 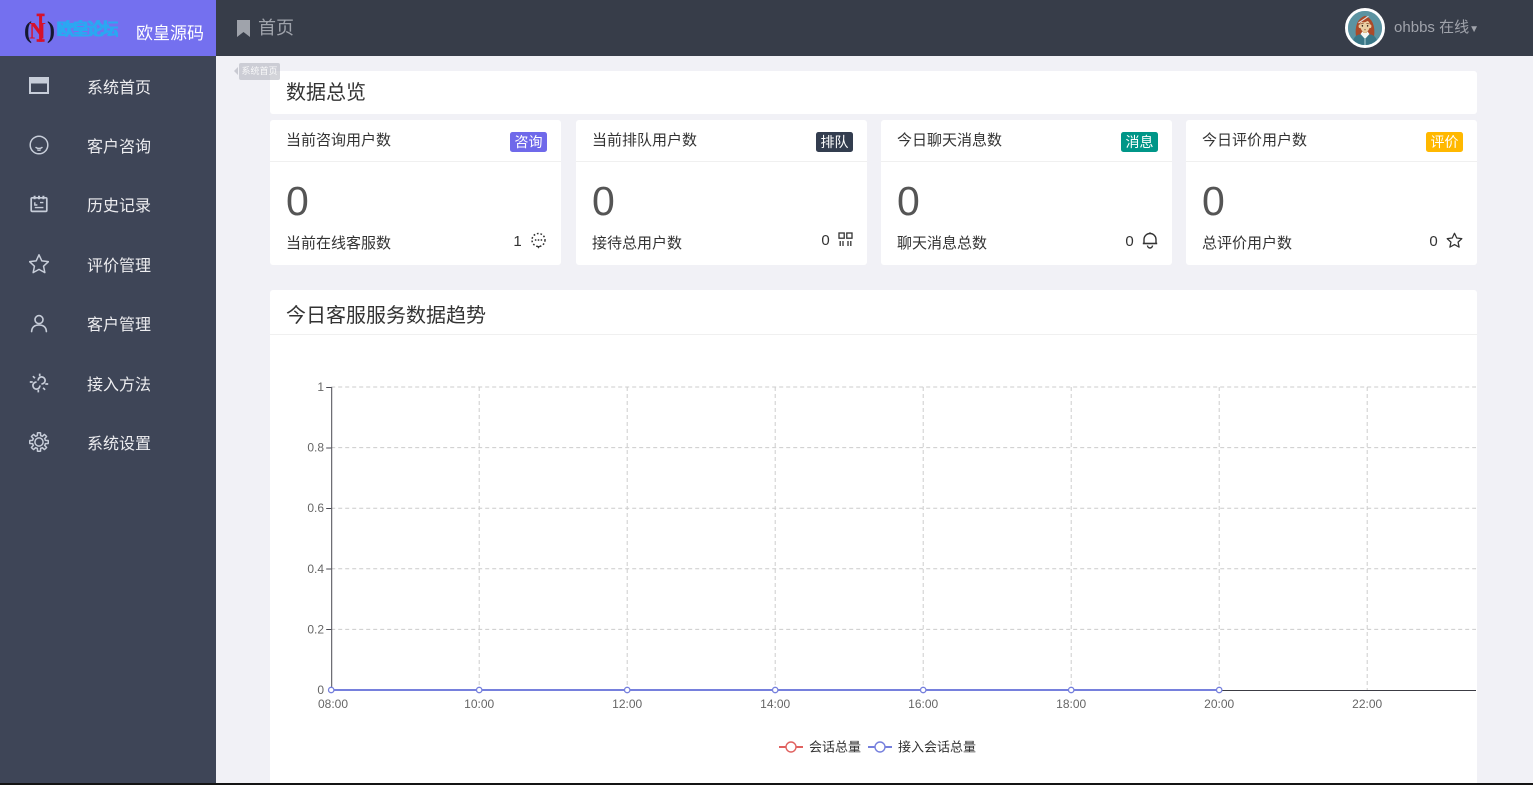 What do you see at coordinates (320, 387) in the screenshot?
I see `svg-text: 1` at bounding box center [320, 387].